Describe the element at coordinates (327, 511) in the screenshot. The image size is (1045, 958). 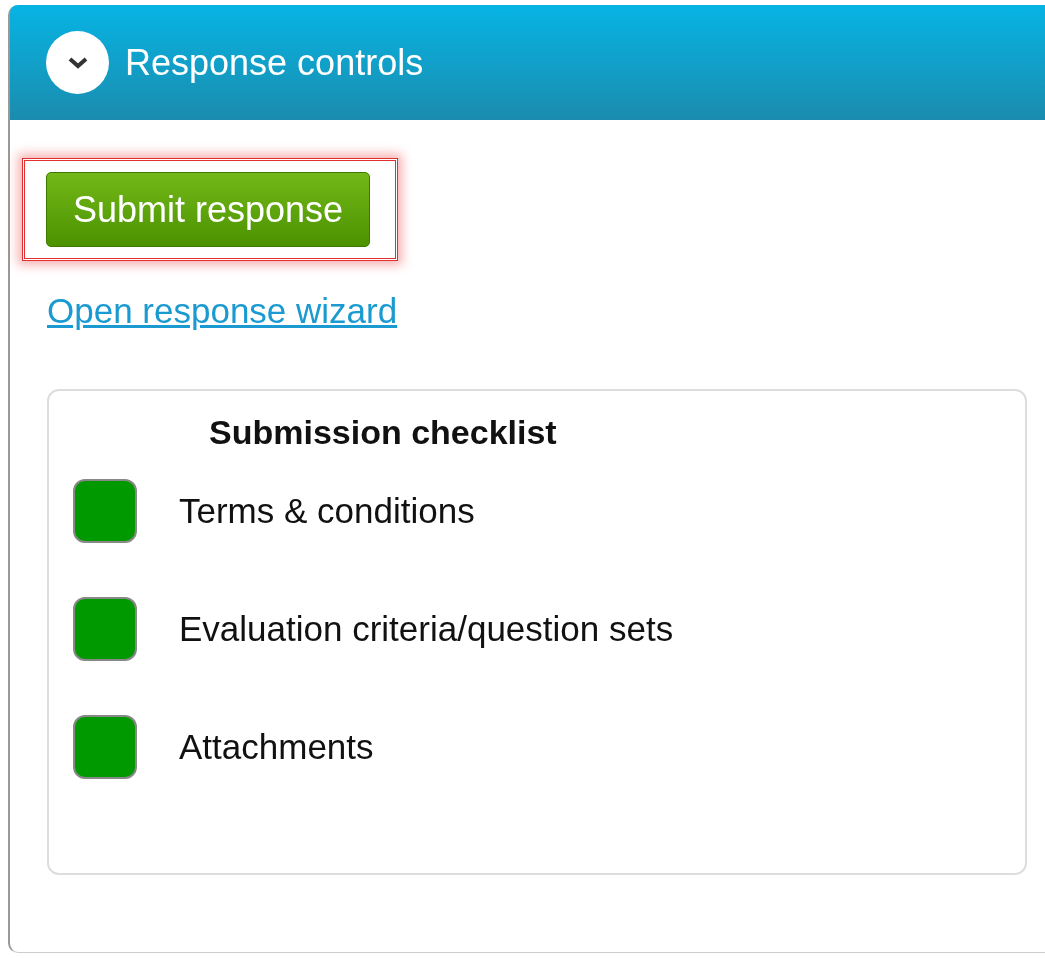
I see `checklist-item: Terms & conditions` at that location.